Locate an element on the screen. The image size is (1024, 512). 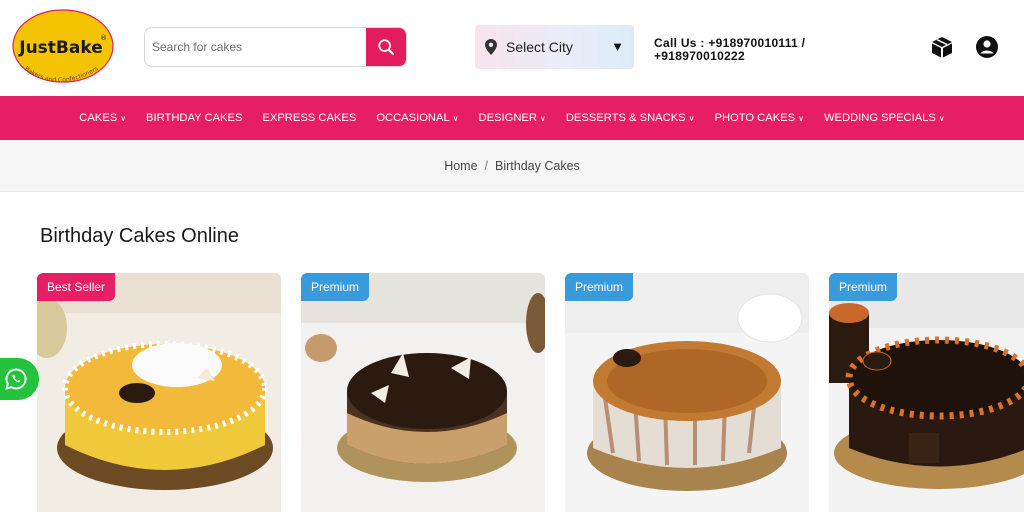
nav-item-occasional: Occasional ∨ is located at coordinates (417, 118).